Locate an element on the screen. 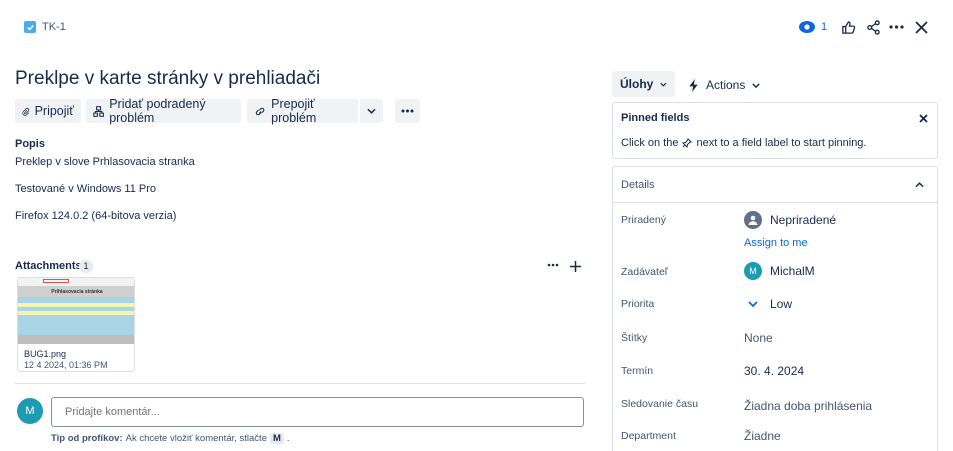 This screenshot has width=953, height=451. link-issue-button: Prepojiť problém is located at coordinates (302, 111).